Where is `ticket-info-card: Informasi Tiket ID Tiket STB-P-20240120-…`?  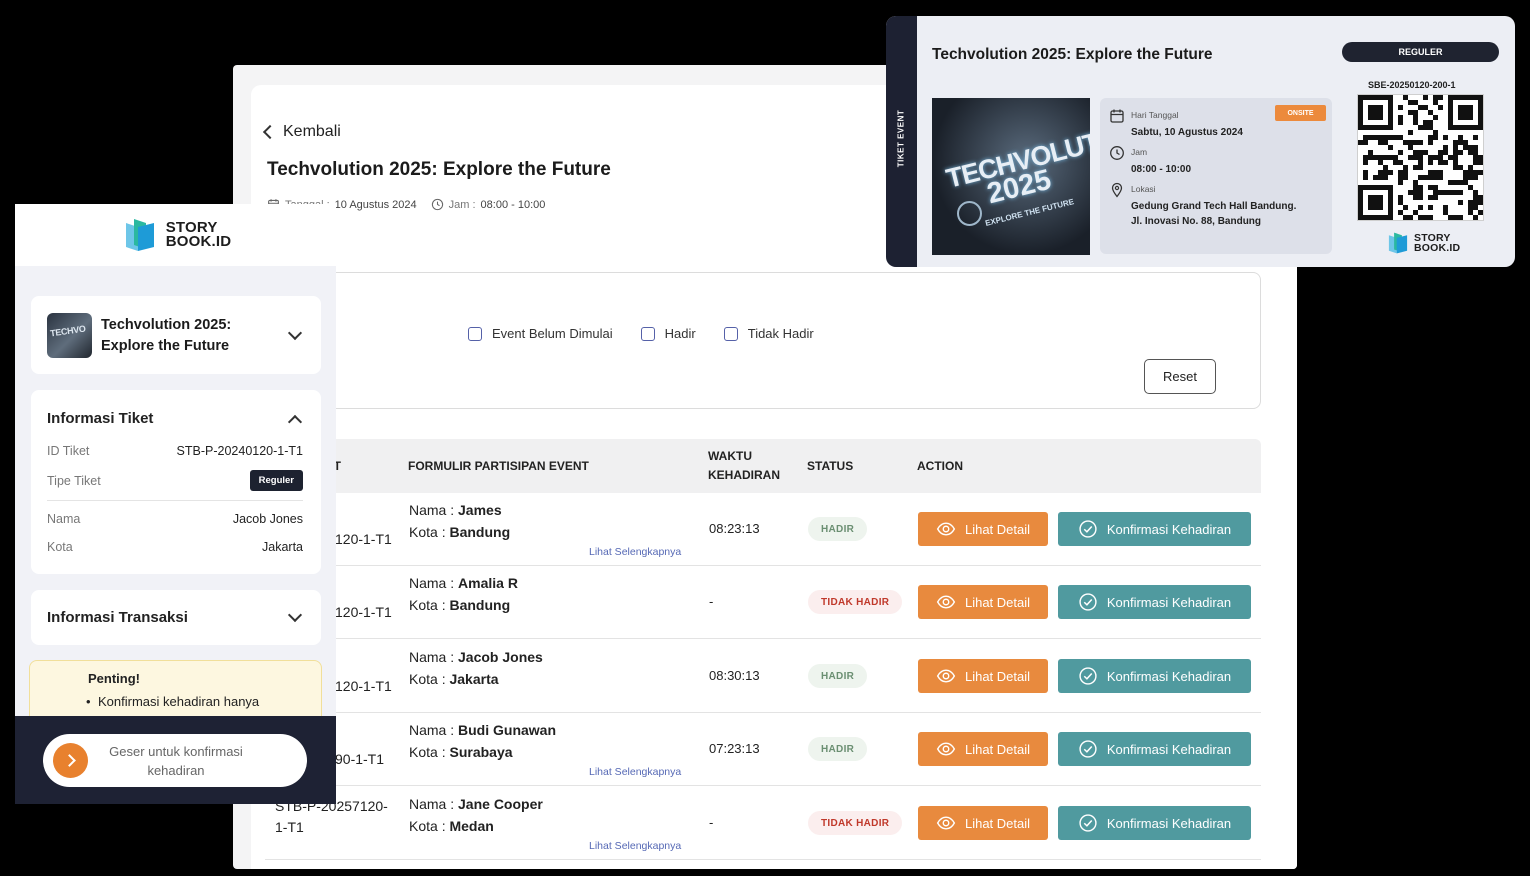
ticket-info-card: Informasi Tiket ID Tiket STB-P-20240120-… is located at coordinates (176, 482).